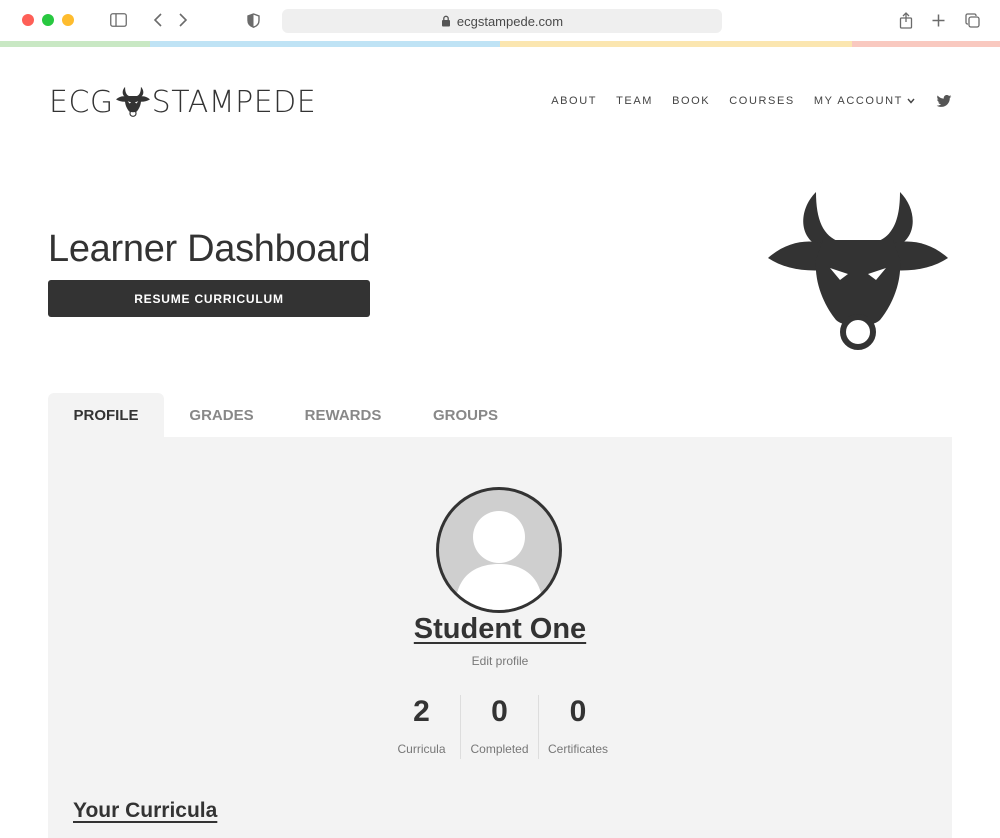 The image size is (1000, 838). Describe the element at coordinates (234, 102) in the screenshot. I see `logo-text-right: STAMPEDE` at that location.